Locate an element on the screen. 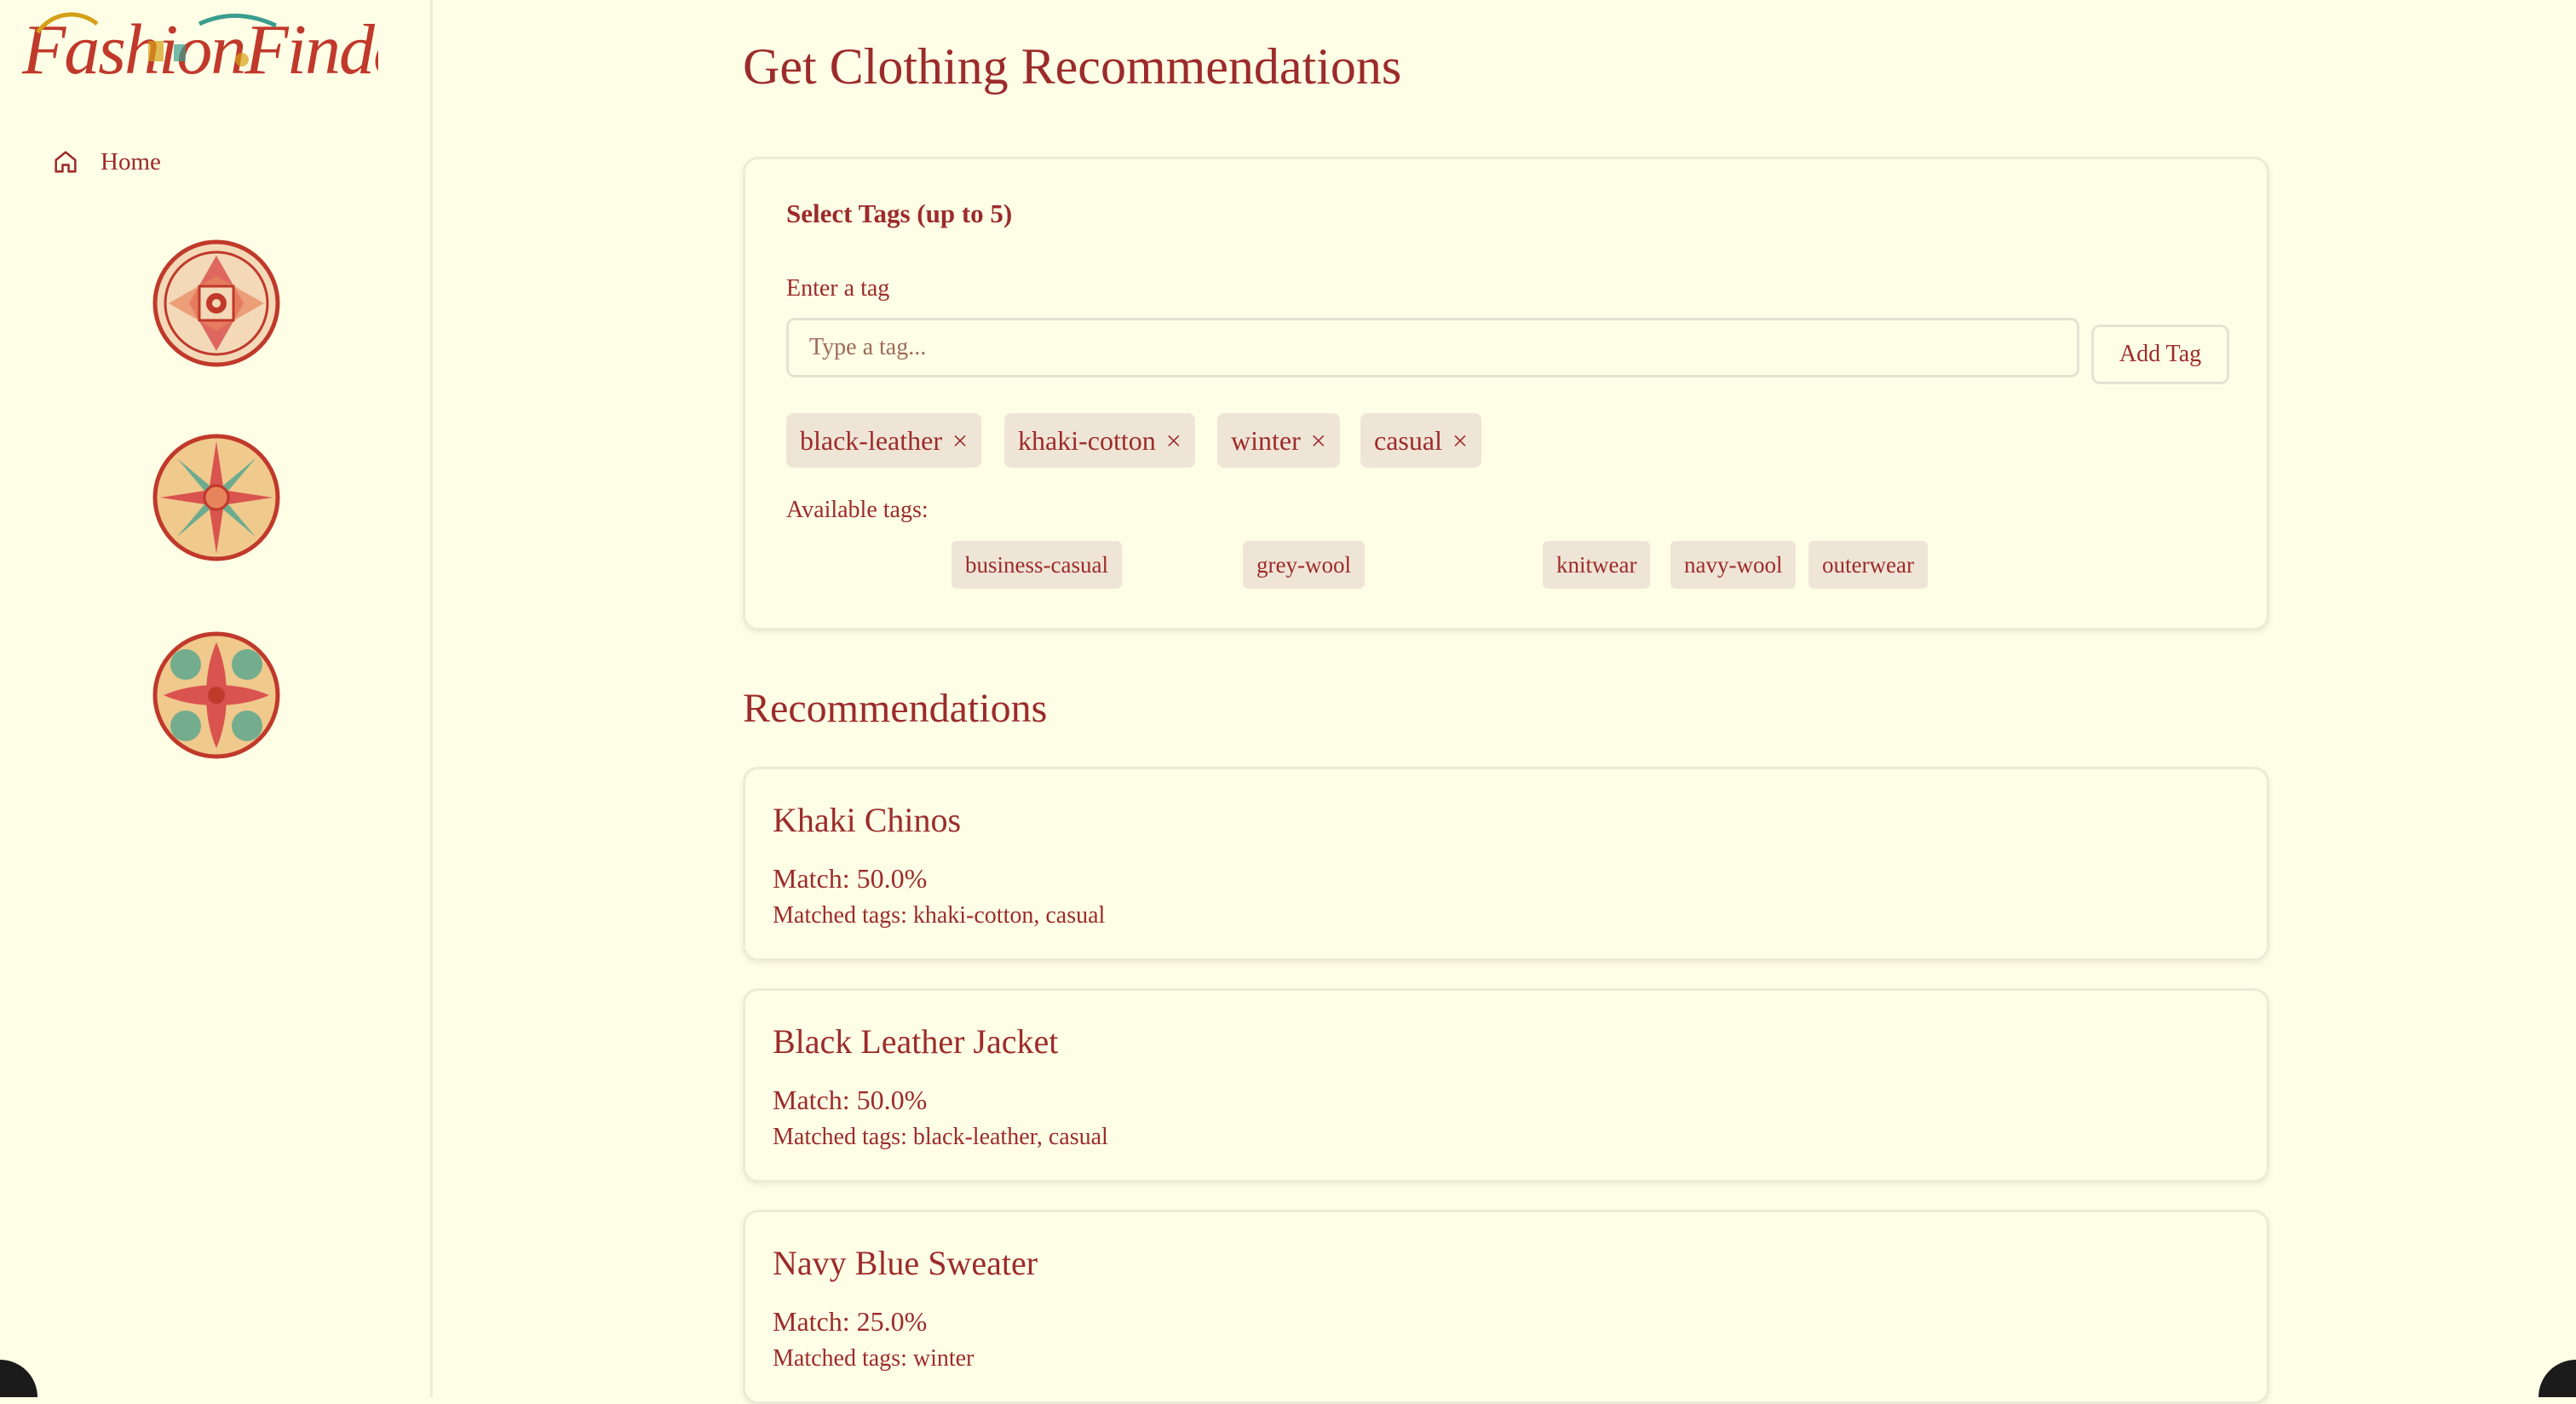 The image size is (2576, 1404). page-title: Get Clothing Recommendations is located at coordinates (1073, 66).